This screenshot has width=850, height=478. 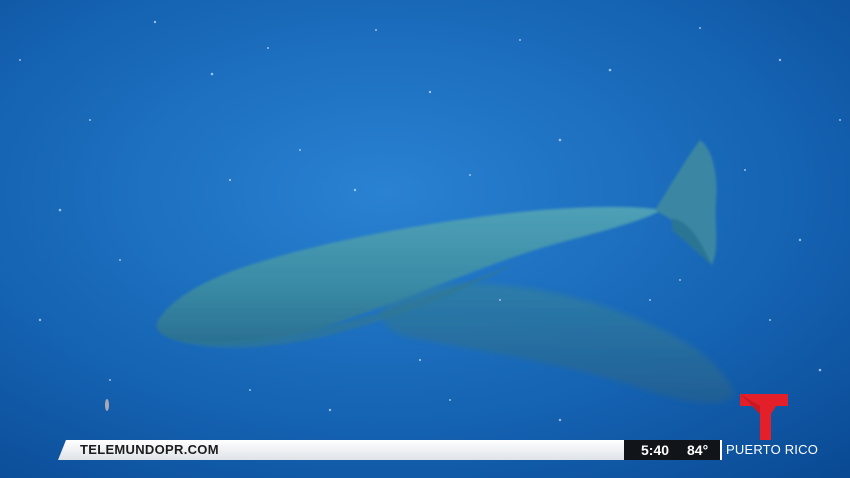 I want to click on region-label-box: PUERTO RICO, so click(x=769, y=450).